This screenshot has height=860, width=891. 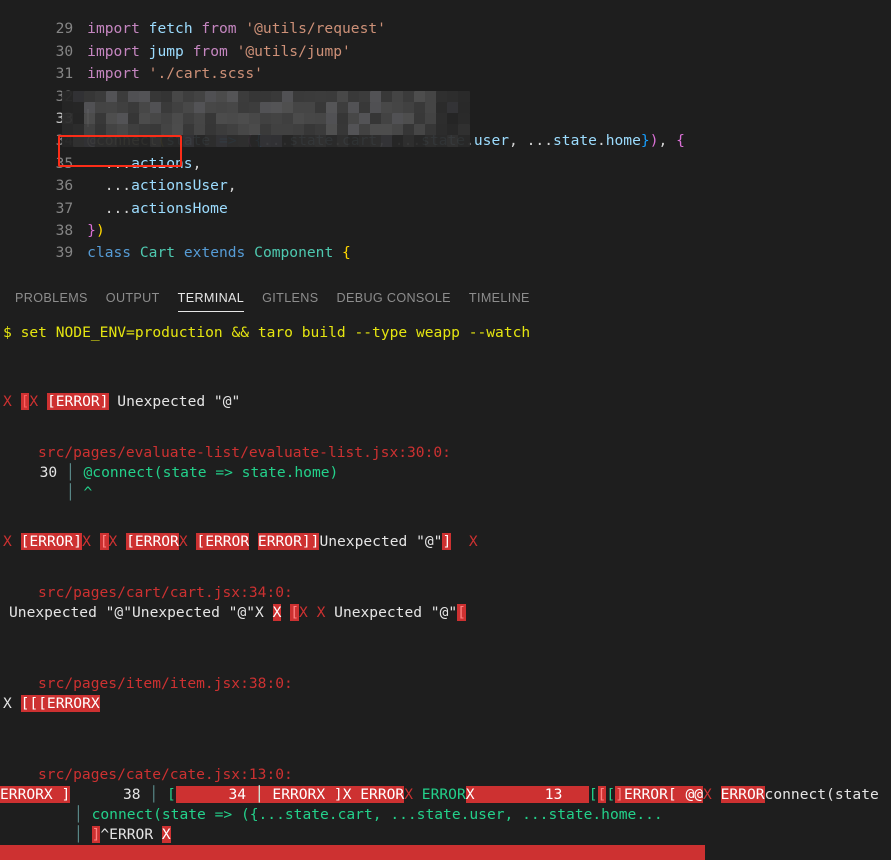 I want to click on code-line-33: 33, so click(x=445, y=106).